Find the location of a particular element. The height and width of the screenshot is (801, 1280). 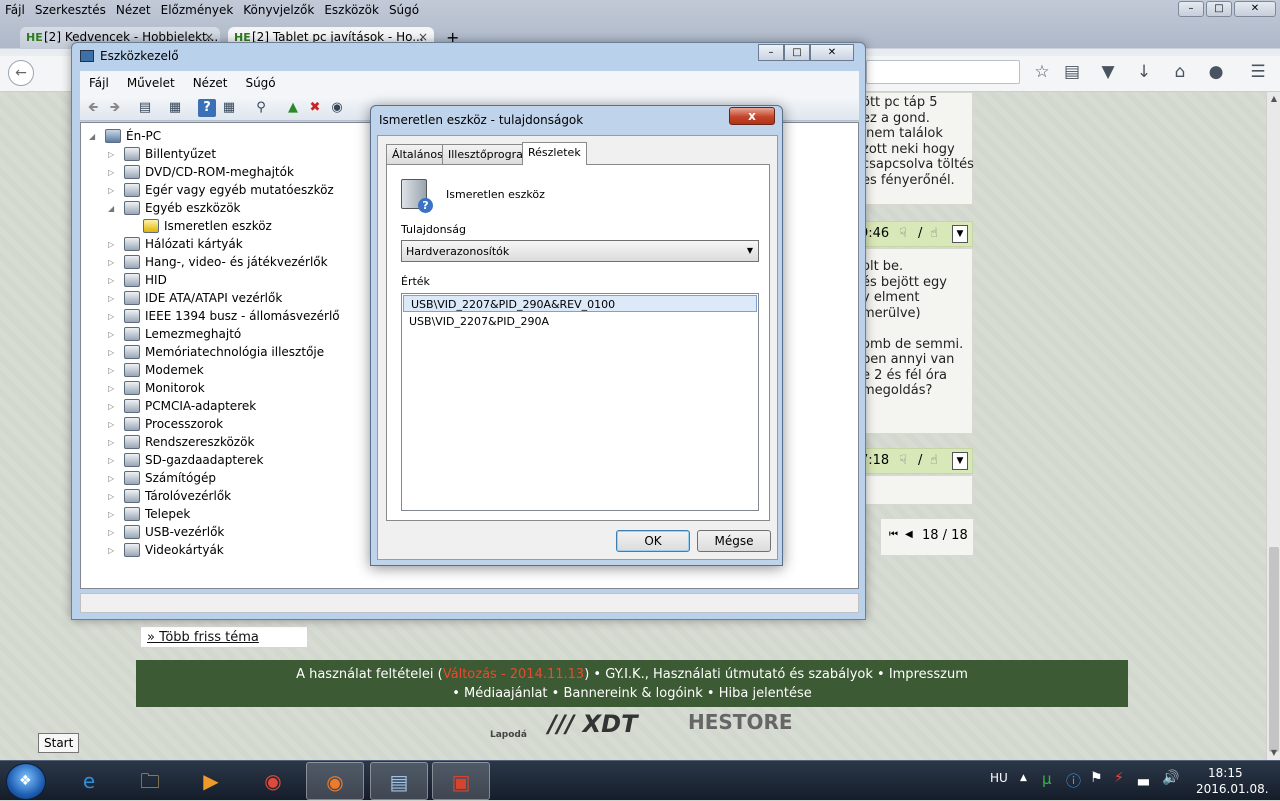

menu-tools: Eszközök is located at coordinates (351, 11).